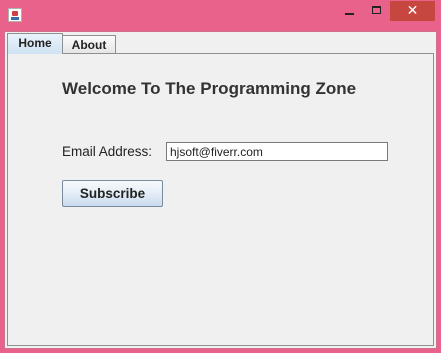  What do you see at coordinates (220, 15) in the screenshot?
I see `title-bar: ✕` at bounding box center [220, 15].